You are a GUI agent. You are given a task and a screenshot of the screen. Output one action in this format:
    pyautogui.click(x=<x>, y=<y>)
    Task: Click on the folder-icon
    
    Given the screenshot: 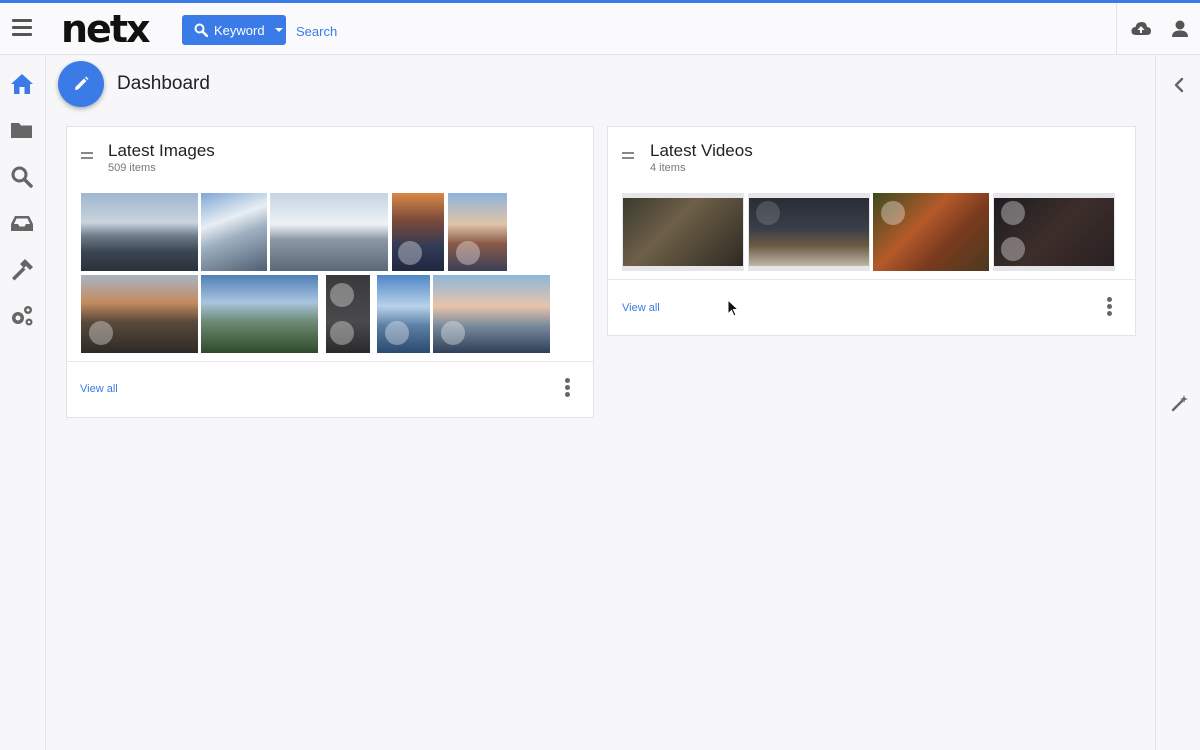 What is the action you would take?
    pyautogui.click(x=22, y=130)
    